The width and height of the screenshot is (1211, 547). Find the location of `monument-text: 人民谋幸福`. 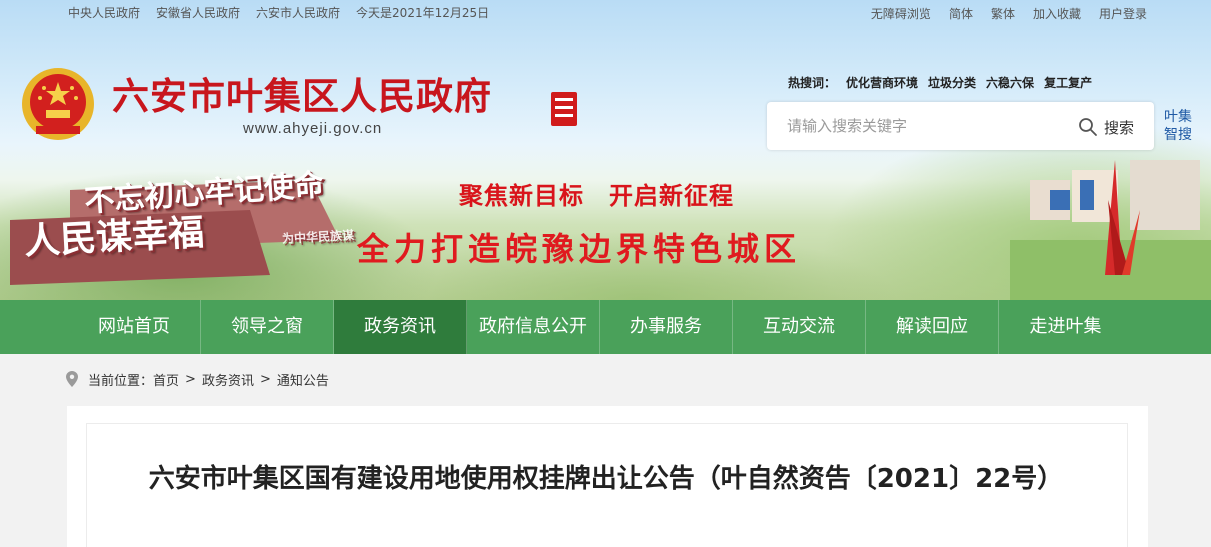

monument-text: 人民谋幸福 is located at coordinates (114, 237).